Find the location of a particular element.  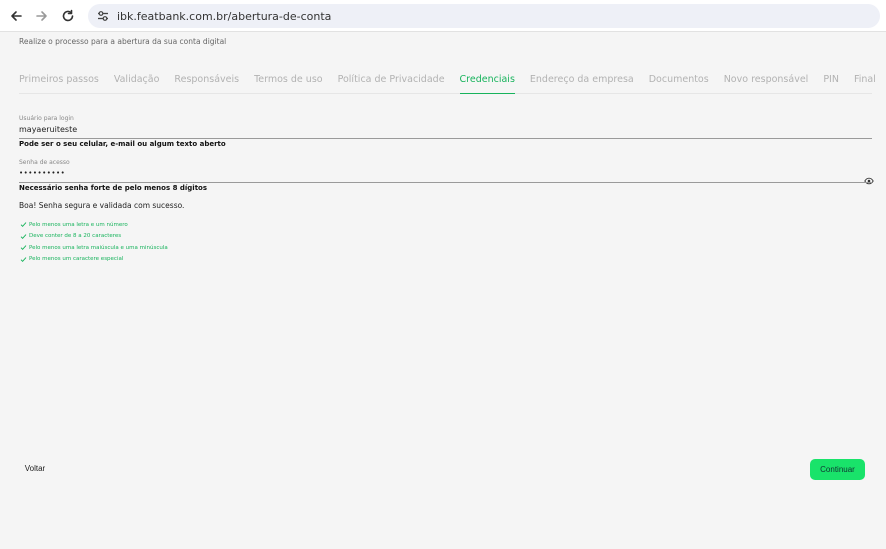

tab-termos-de-uso: Termos de uso is located at coordinates (288, 83).